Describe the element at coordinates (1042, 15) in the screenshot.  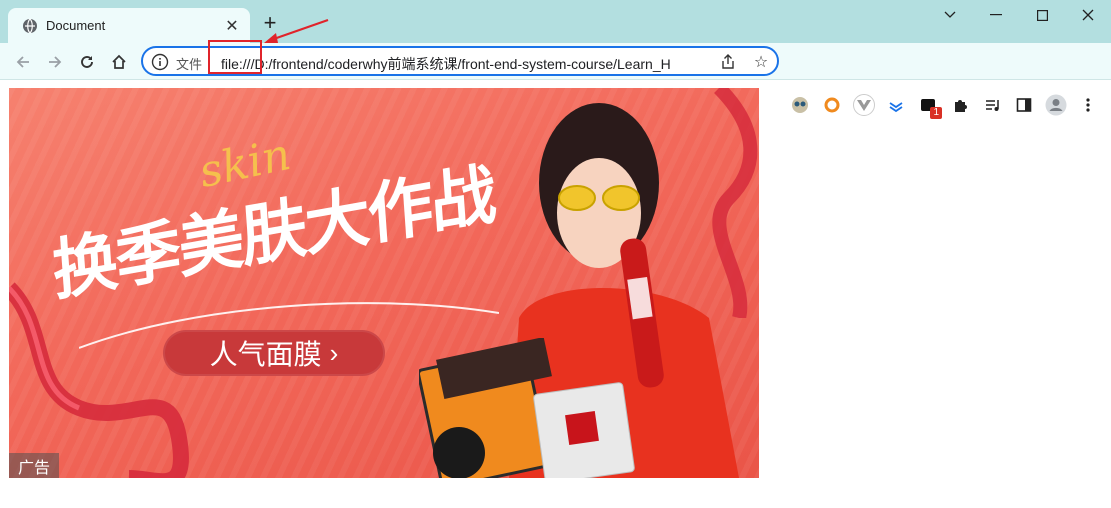
I see `maximize-icon` at that location.